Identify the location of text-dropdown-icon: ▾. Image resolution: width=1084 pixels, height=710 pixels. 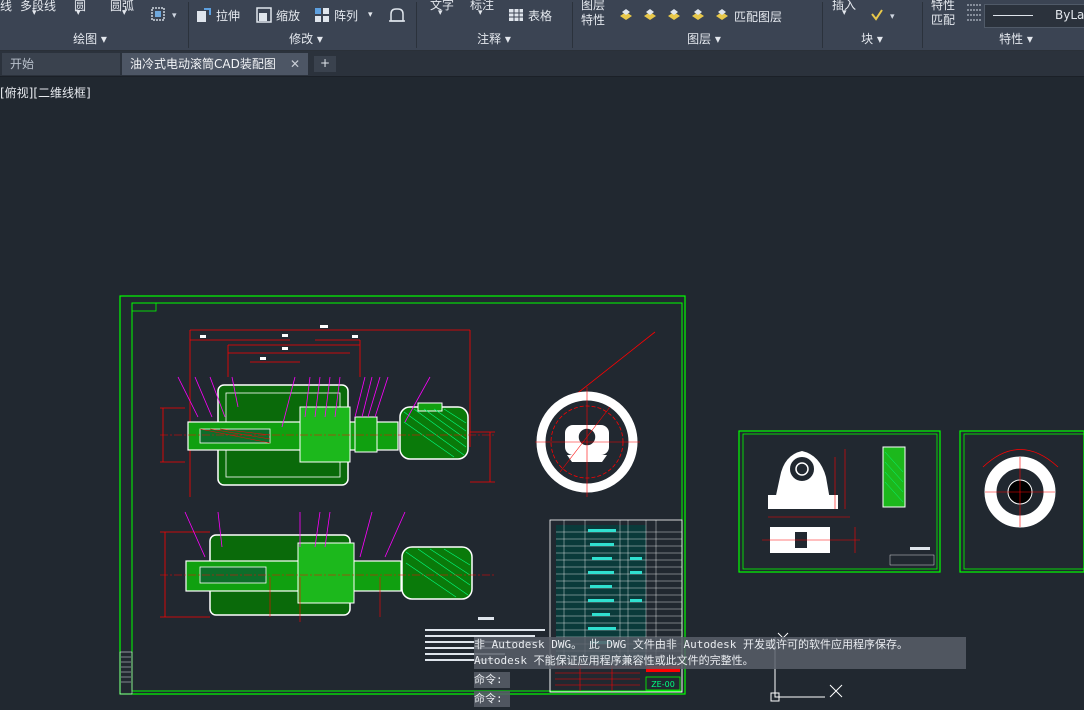
(440, 13).